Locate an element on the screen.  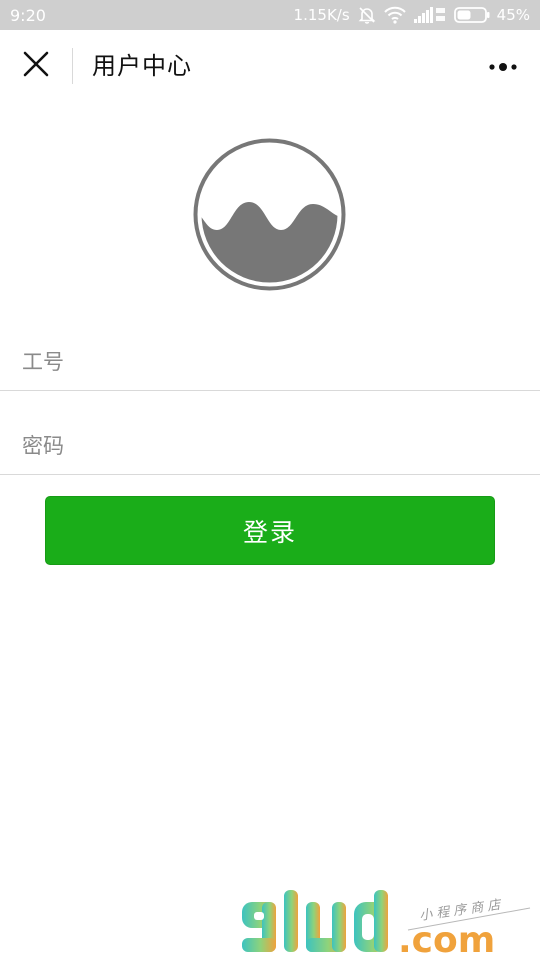
app-logo is located at coordinates (269, 214).